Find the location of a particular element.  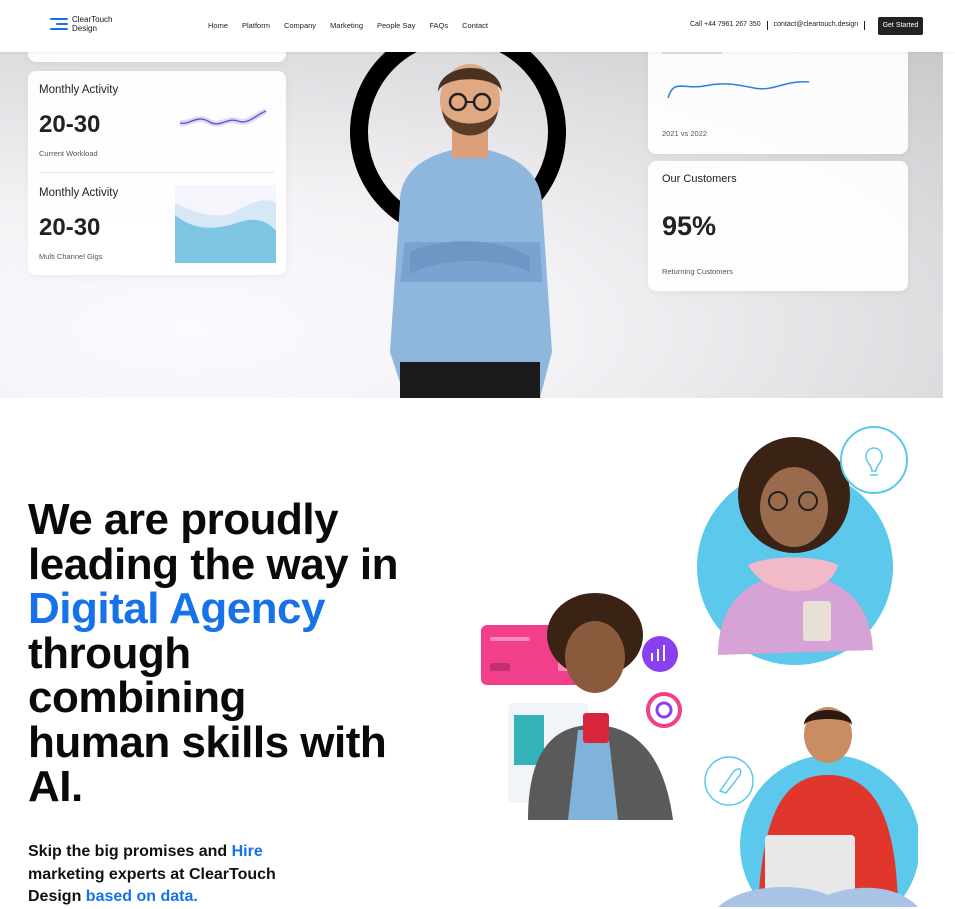

menu-item-company: Company is located at coordinates (300, 25).